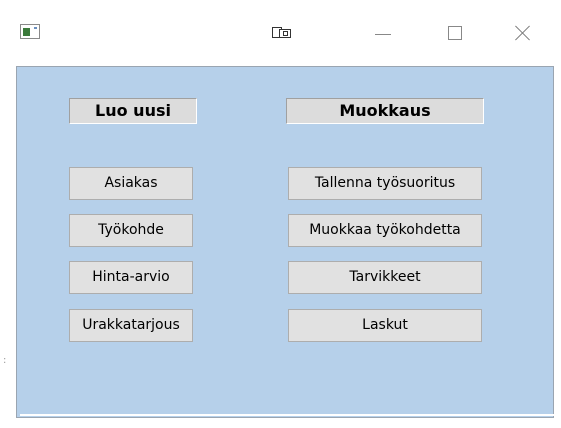  I want to click on pip-icon-front, so click(285, 33).